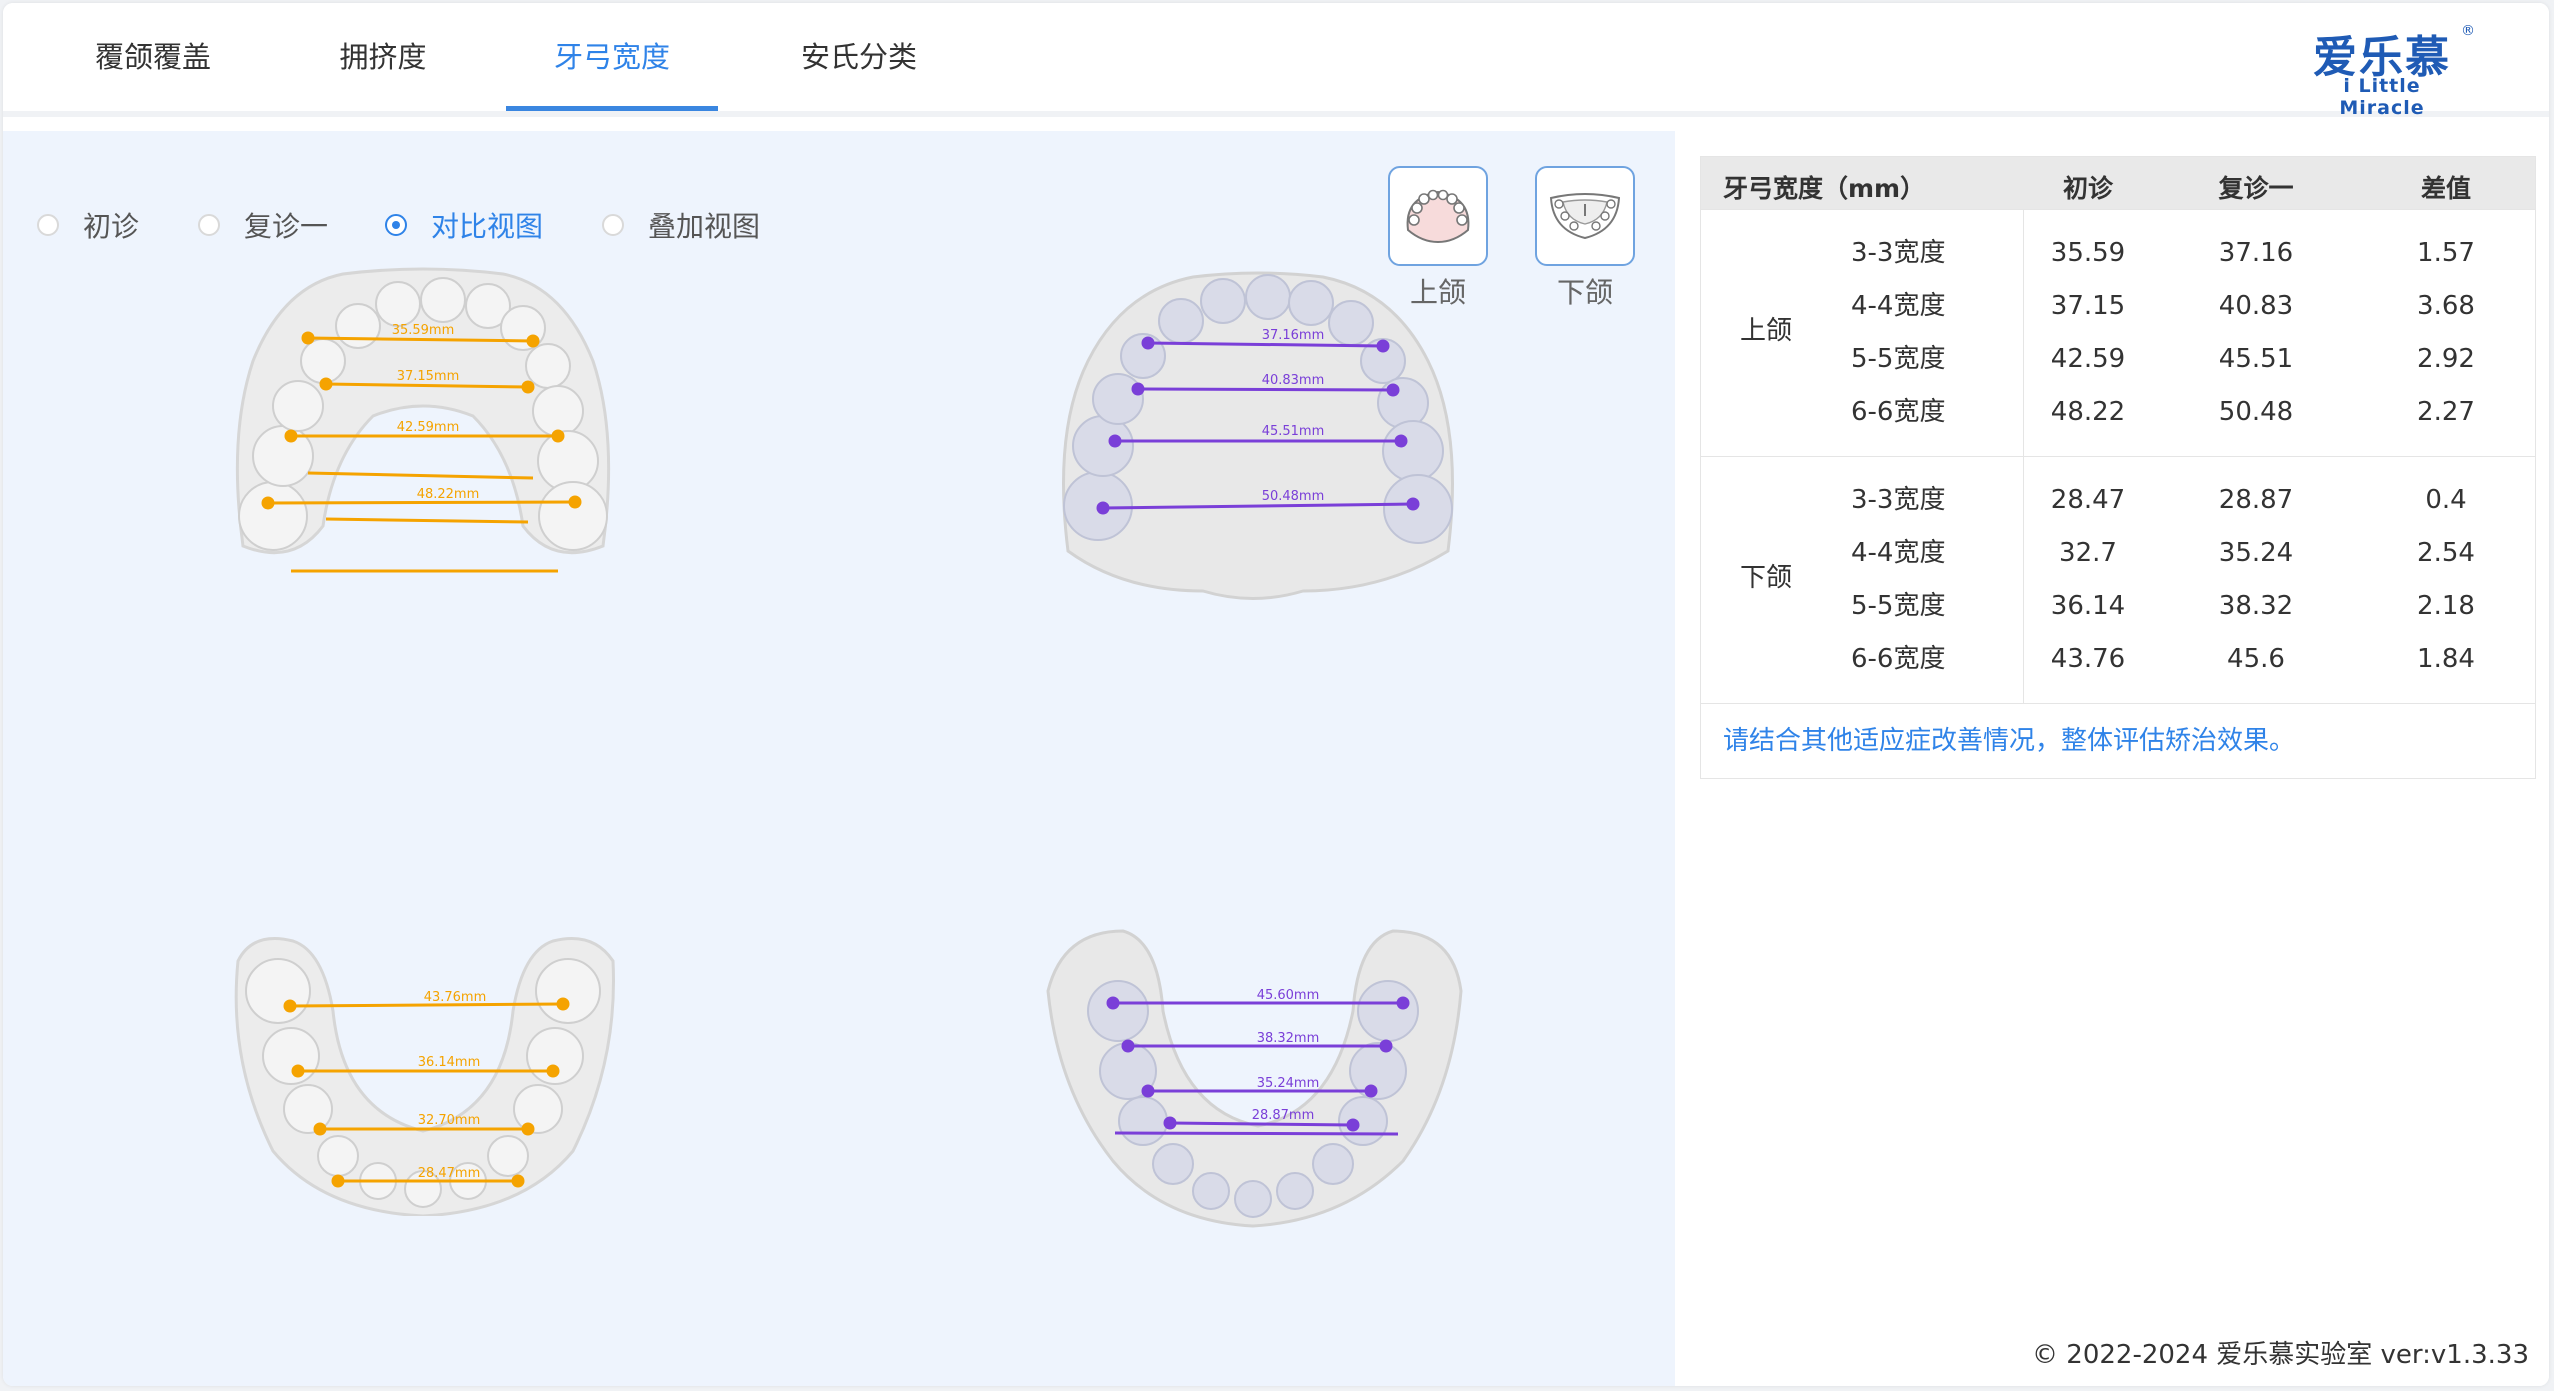  I want to click on upper-jaw-icon, so click(1438, 216).